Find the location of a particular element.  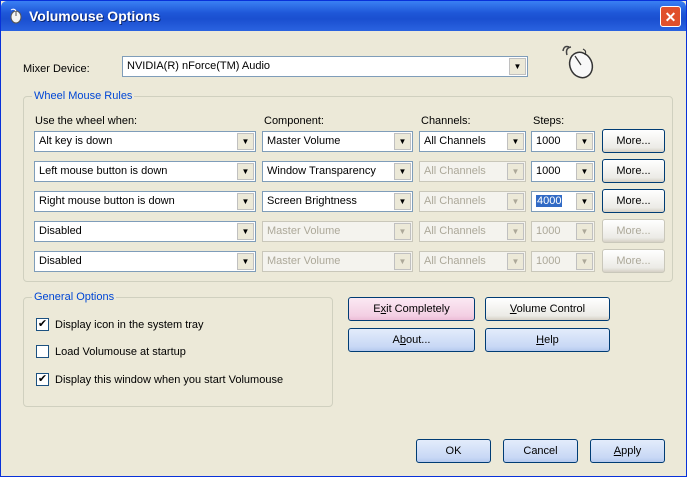

rule-4-when-select: Disabled ▼ is located at coordinates (145, 231).